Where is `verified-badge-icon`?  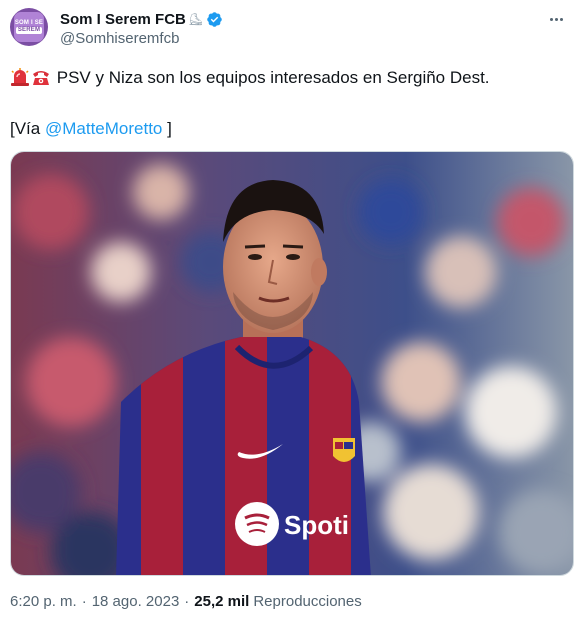
verified-badge-icon is located at coordinates (214, 19).